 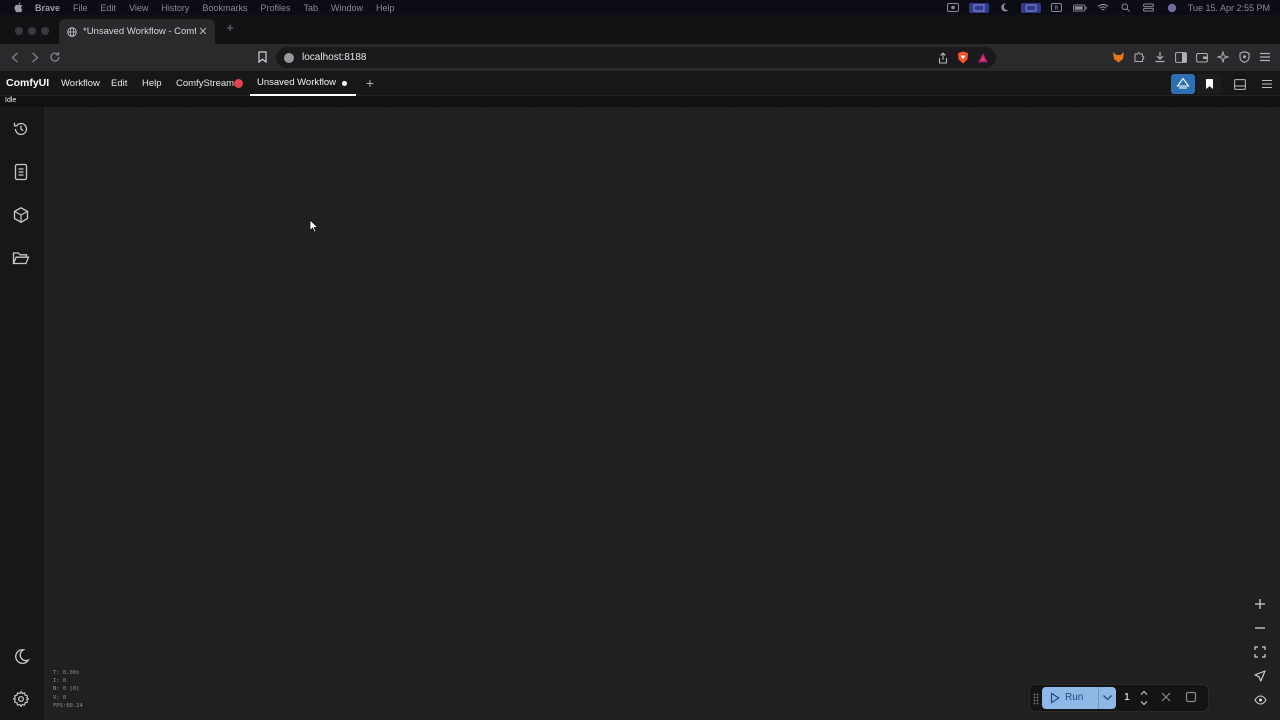 I want to click on canvas-stats: T: 0.00s I: 0 N: 0 [0] V: 0 FPS:60.24, so click(x=68, y=689).